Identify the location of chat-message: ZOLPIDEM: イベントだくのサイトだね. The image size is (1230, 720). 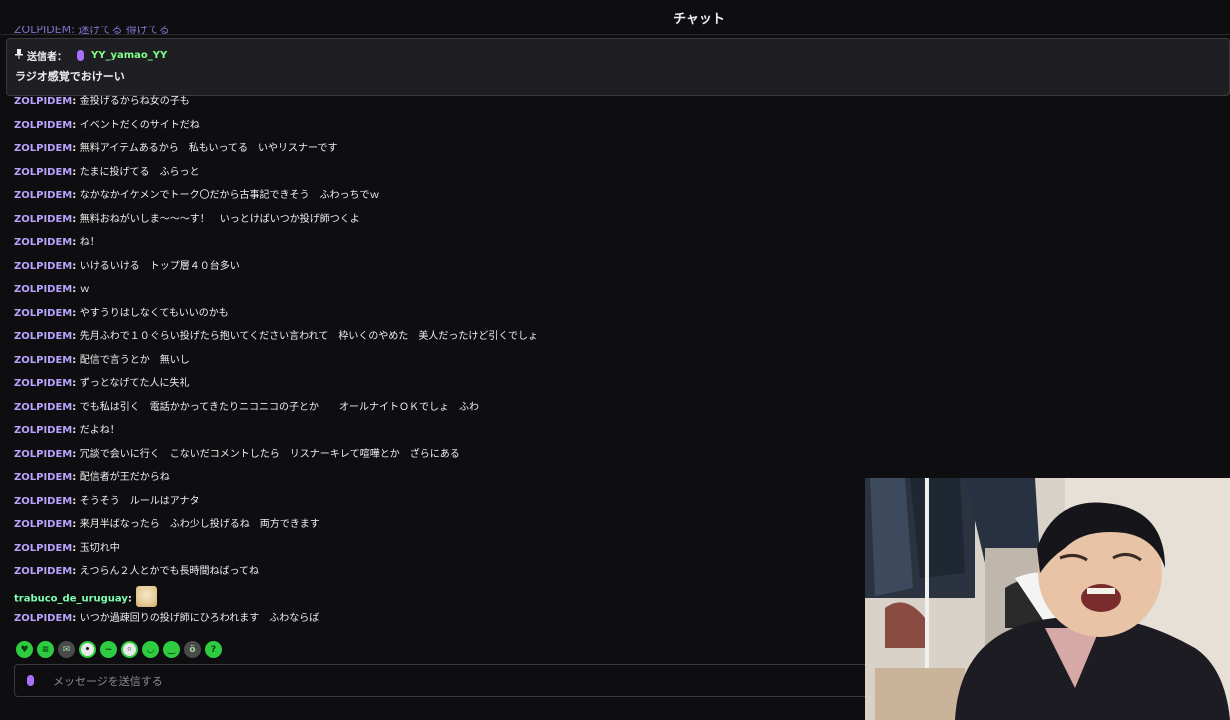
(434, 130).